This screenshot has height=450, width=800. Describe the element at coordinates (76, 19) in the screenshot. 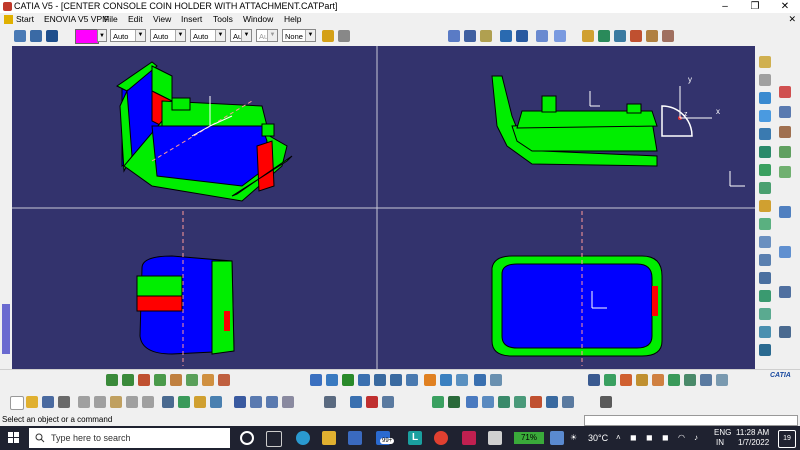

I see `menu-enovia: ENOVIA V5 VPM` at that location.